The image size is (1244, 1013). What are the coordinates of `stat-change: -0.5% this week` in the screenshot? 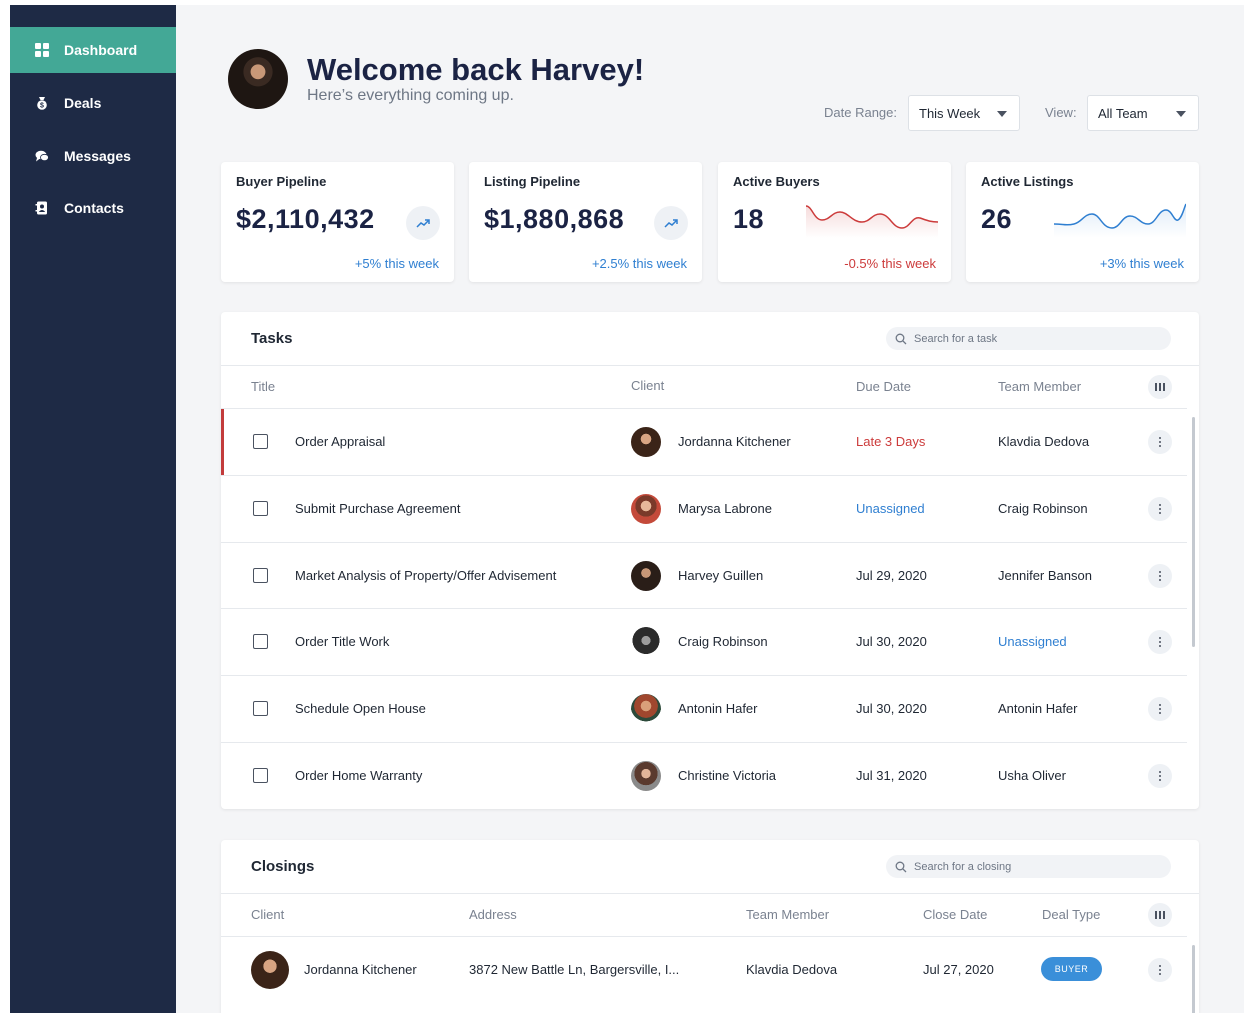 It's located at (890, 263).